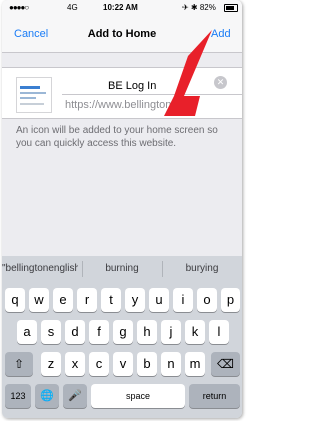 The height and width of the screenshot is (421, 320). What do you see at coordinates (75, 332) in the screenshot?
I see `key-d: d` at bounding box center [75, 332].